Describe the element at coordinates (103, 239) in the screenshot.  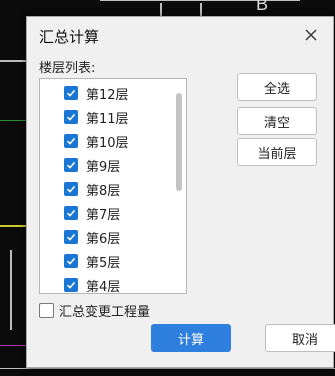
I see `floor-label: 第6层` at that location.